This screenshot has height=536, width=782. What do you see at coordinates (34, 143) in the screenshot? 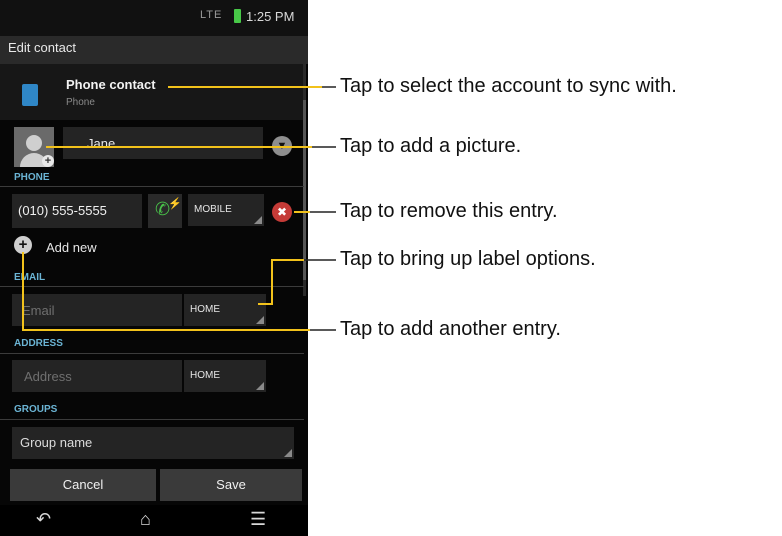
I see `avatar-head` at bounding box center [34, 143].